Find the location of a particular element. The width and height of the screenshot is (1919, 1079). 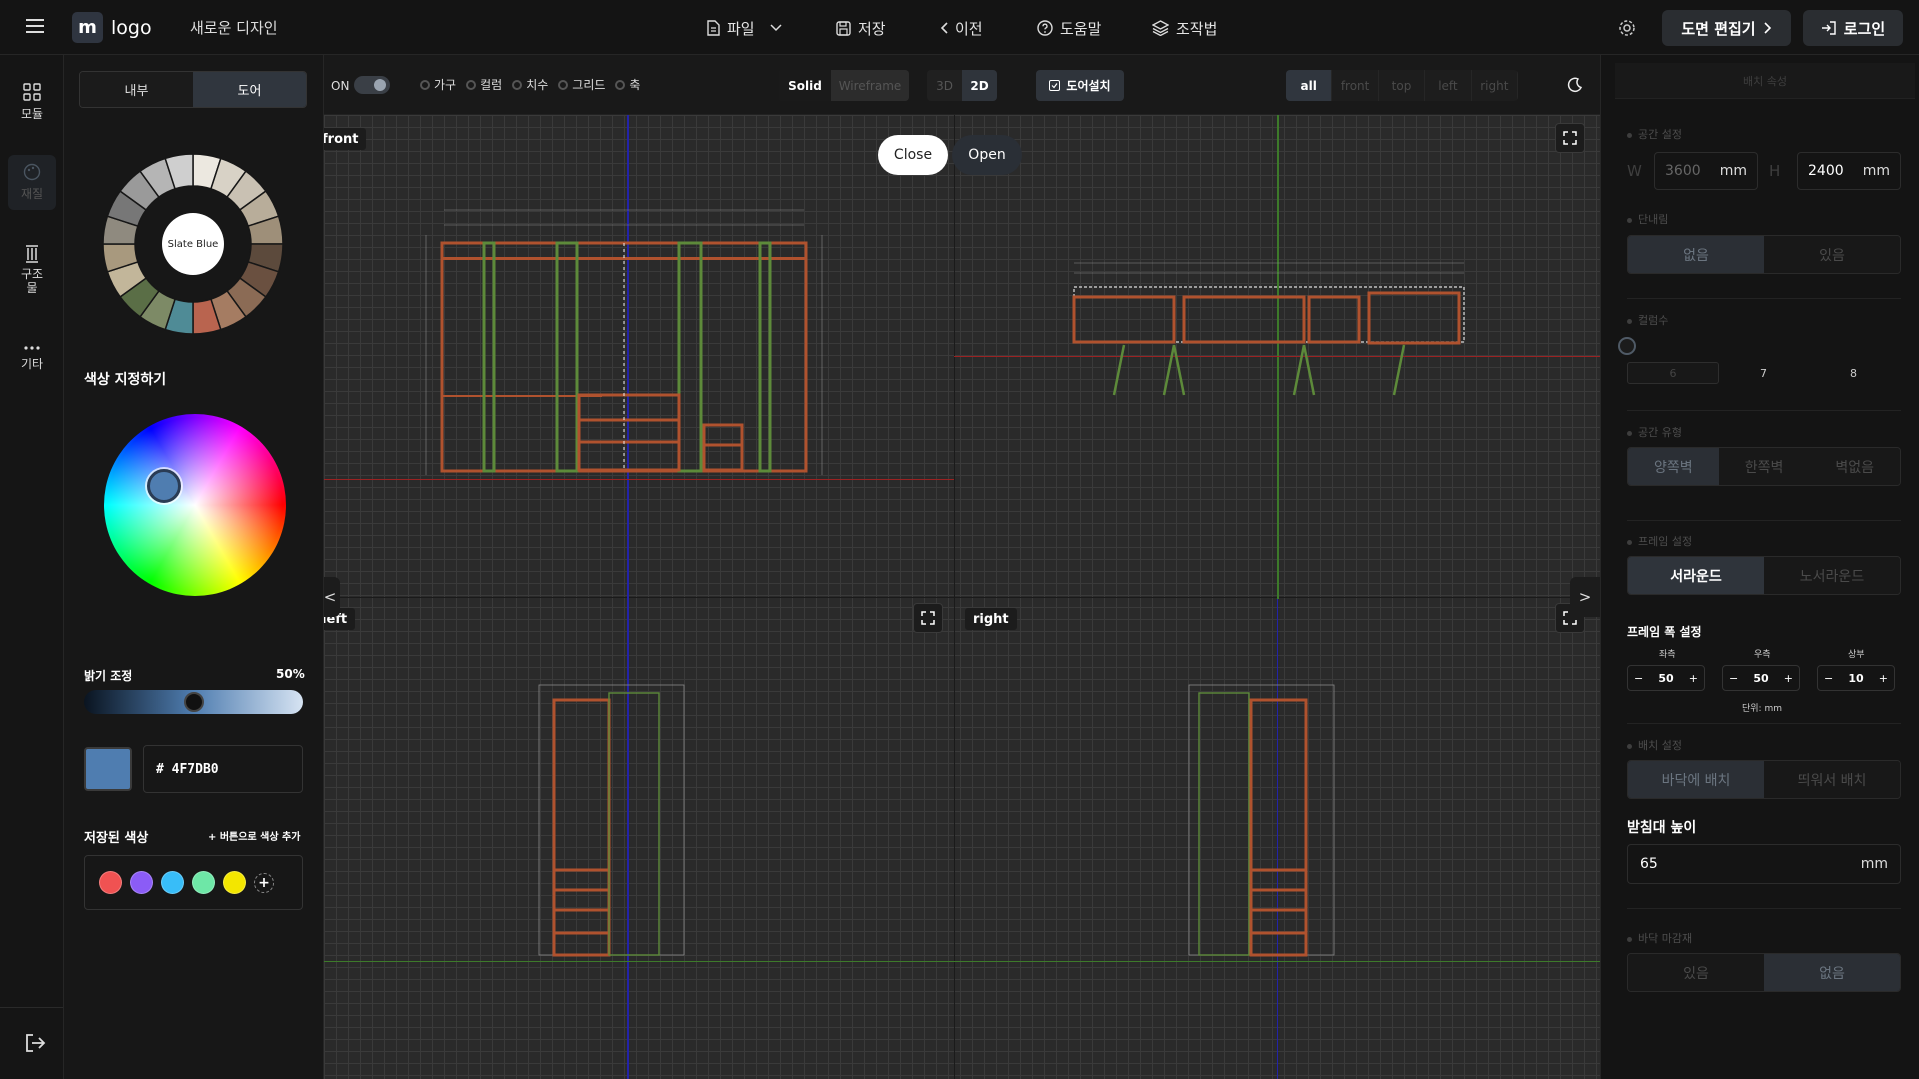

wireframe-mode-button: Wireframe is located at coordinates (870, 85).